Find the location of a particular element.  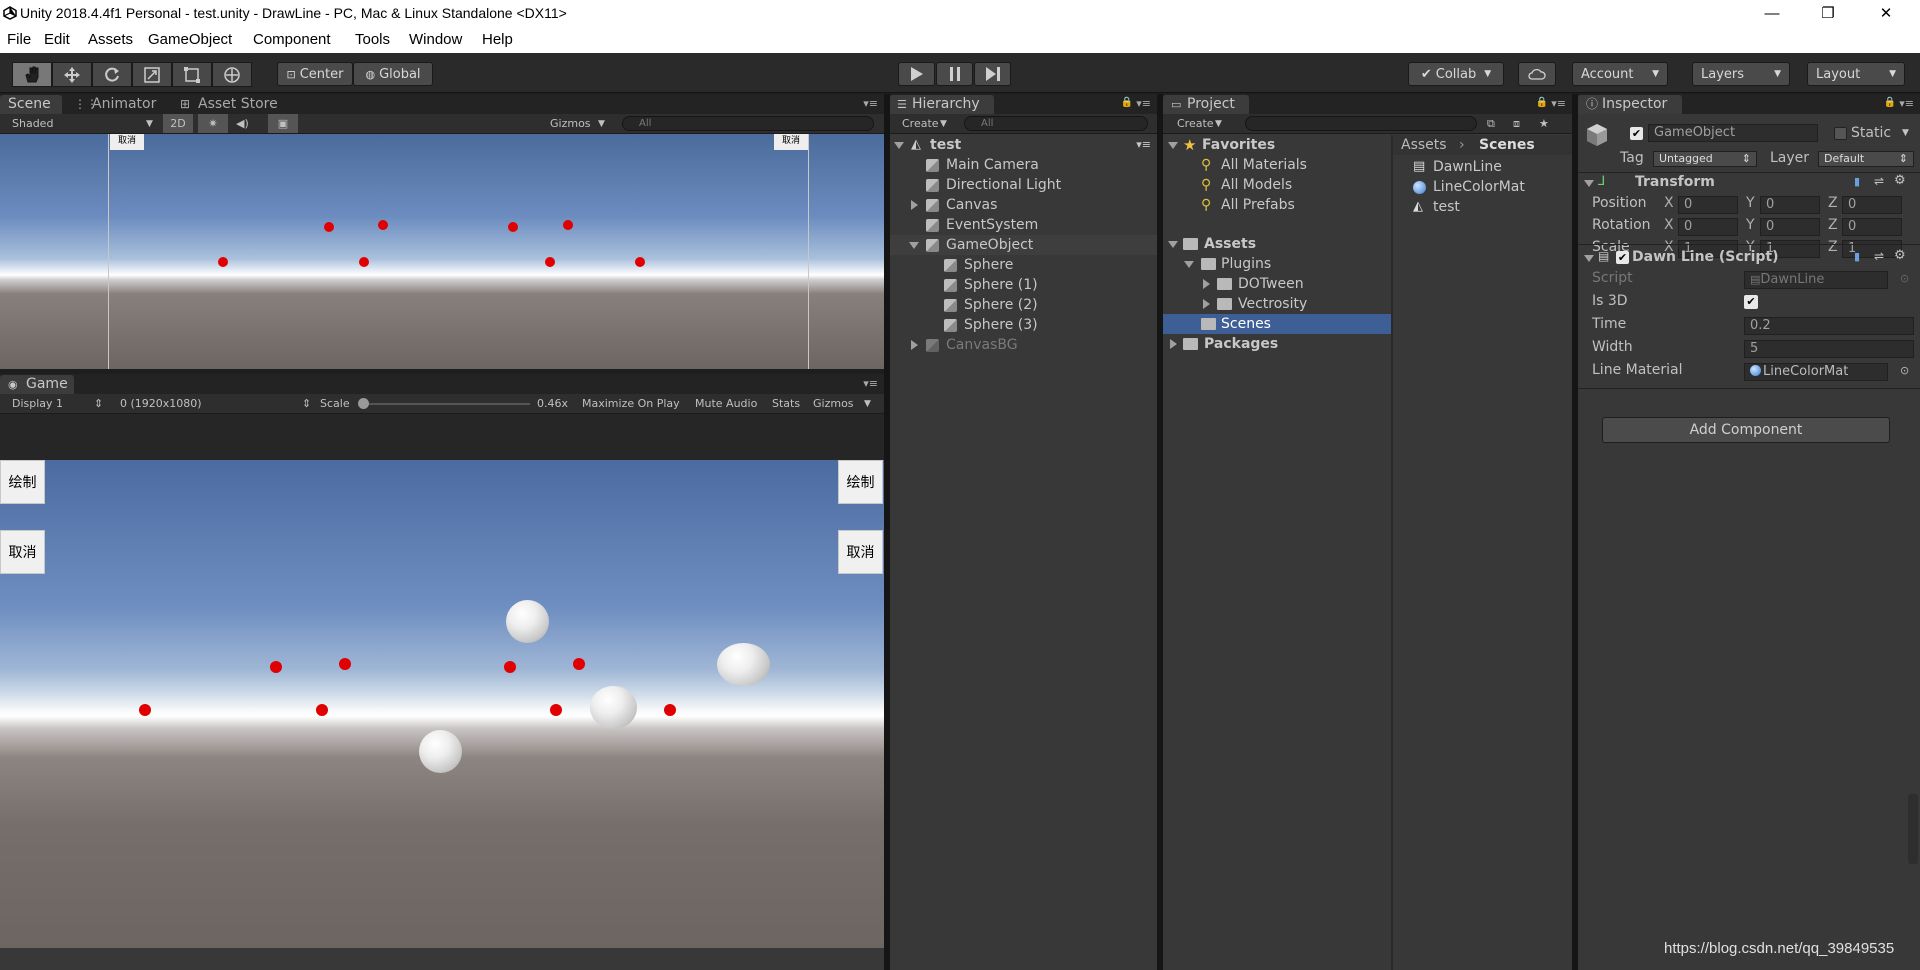

favorite-star-icon: ★ is located at coordinates (1544, 123).